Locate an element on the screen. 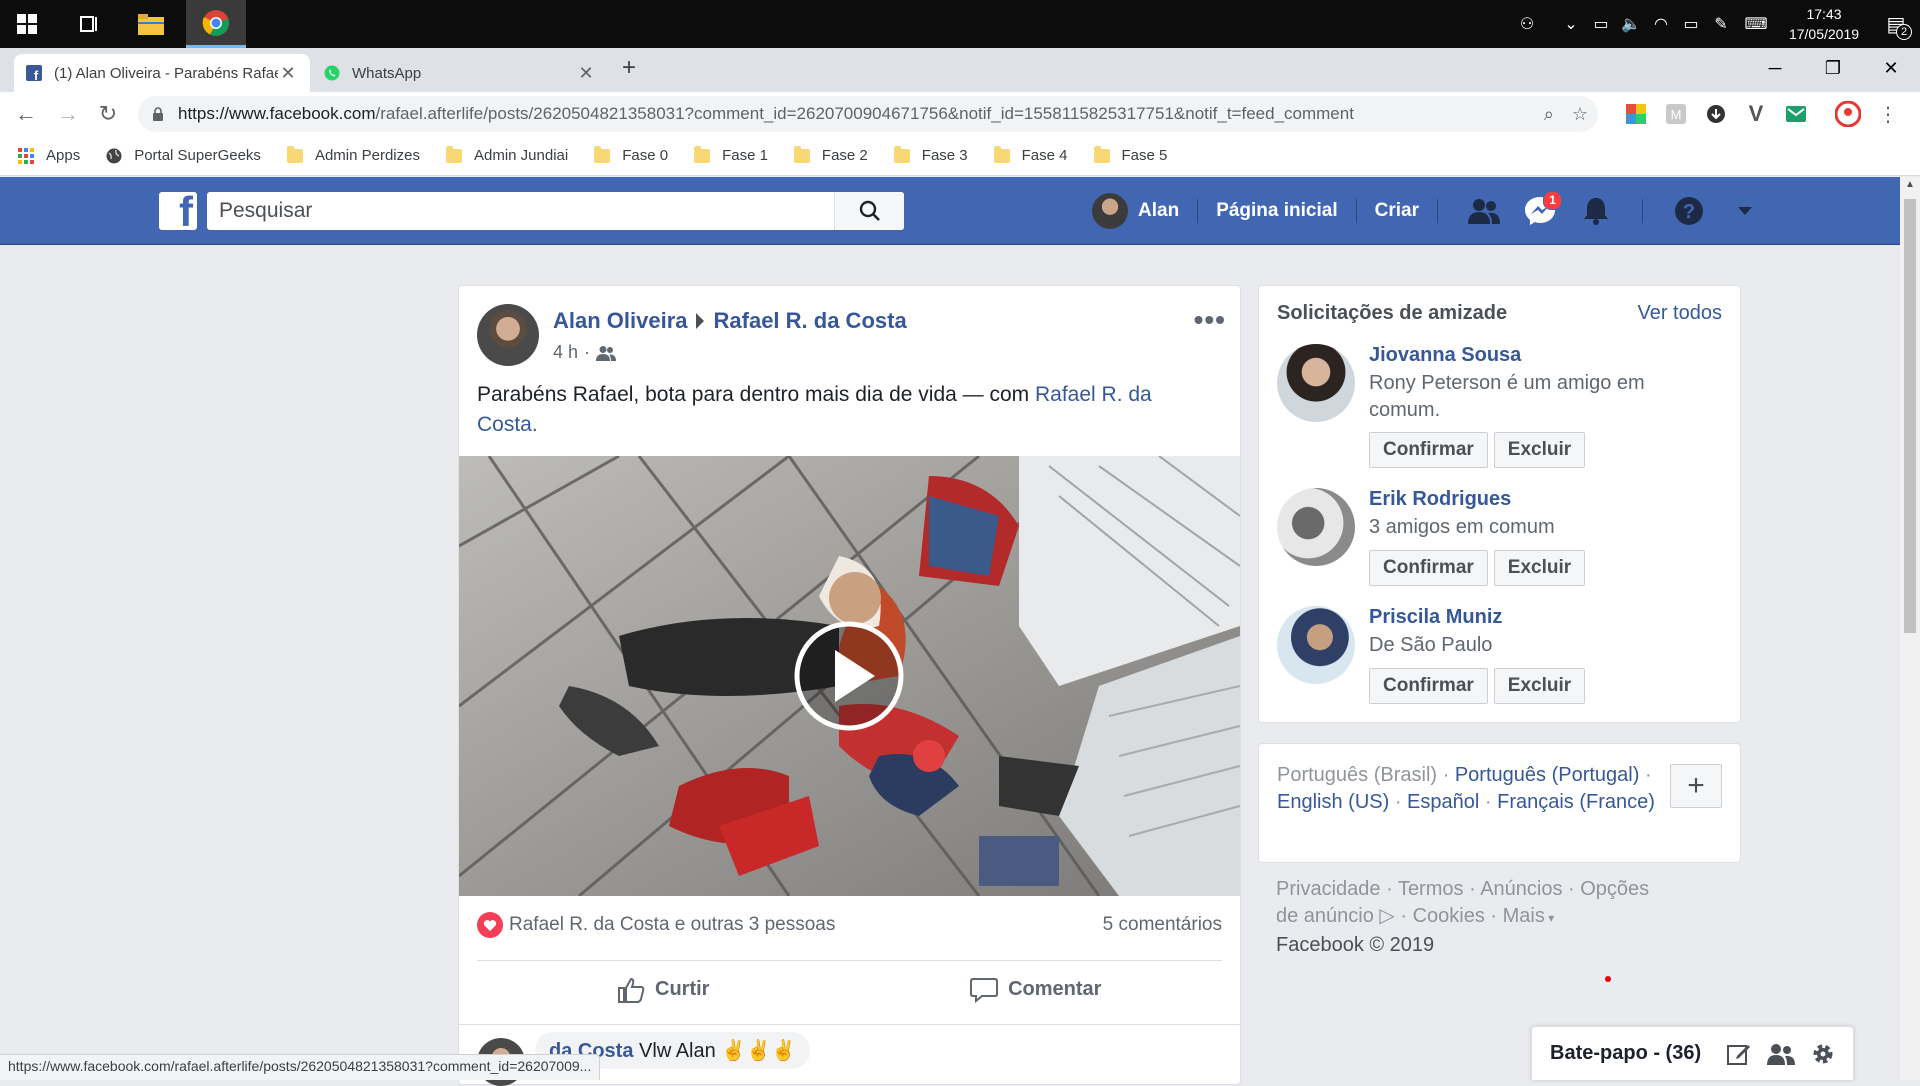  task-view-button is located at coordinates (89, 24).